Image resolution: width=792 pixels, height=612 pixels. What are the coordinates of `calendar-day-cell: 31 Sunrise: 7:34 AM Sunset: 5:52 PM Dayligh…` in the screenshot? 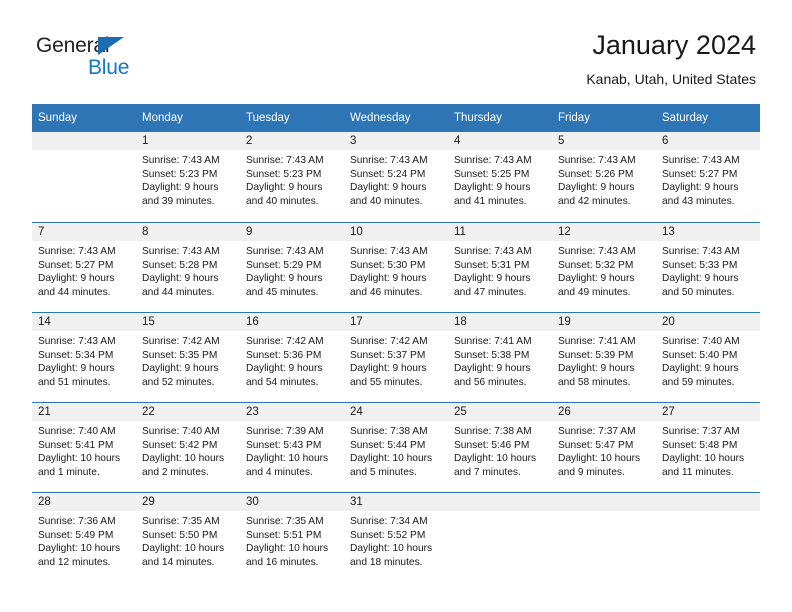 It's located at (396, 537).